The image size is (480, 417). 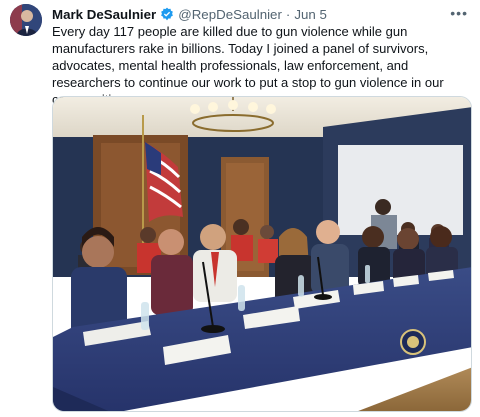 What do you see at coordinates (413, 342) in the screenshot?
I see `capitol-seal-icon` at bounding box center [413, 342].